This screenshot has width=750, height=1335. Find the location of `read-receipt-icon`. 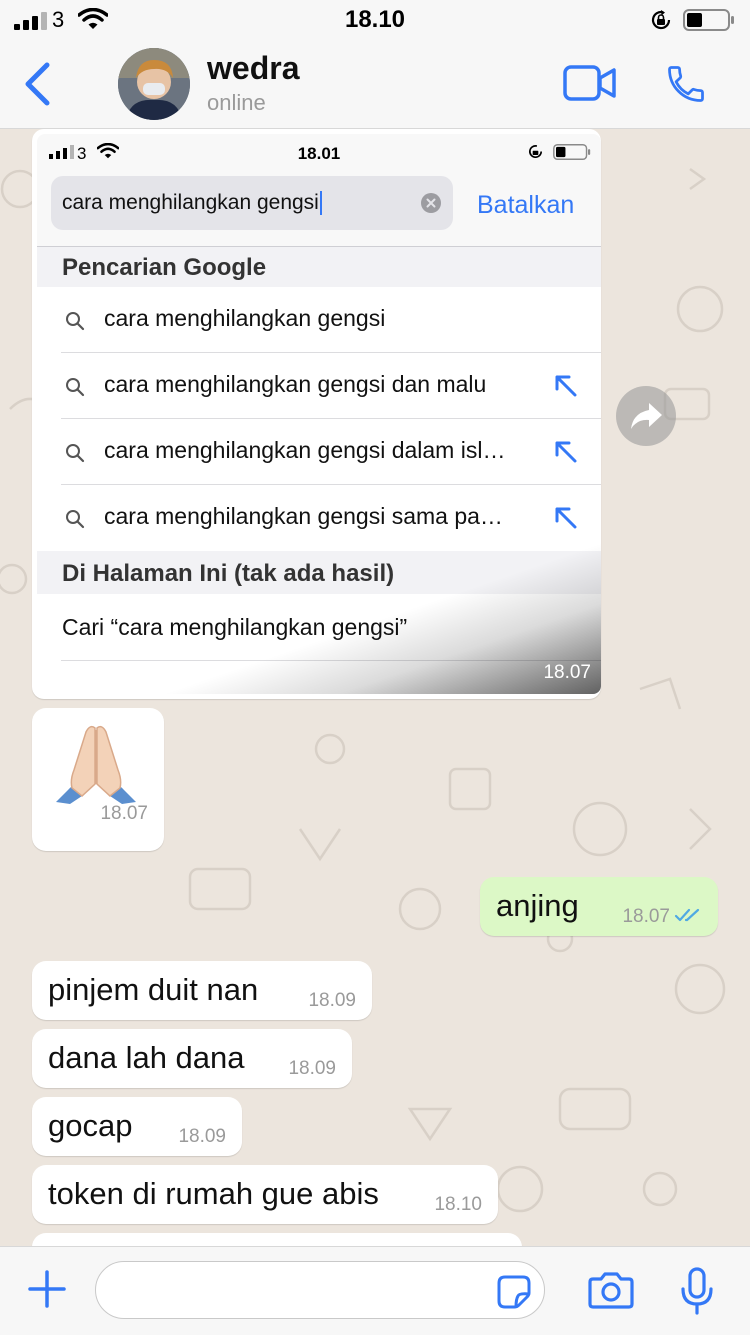

read-receipt-icon is located at coordinates (687, 915).